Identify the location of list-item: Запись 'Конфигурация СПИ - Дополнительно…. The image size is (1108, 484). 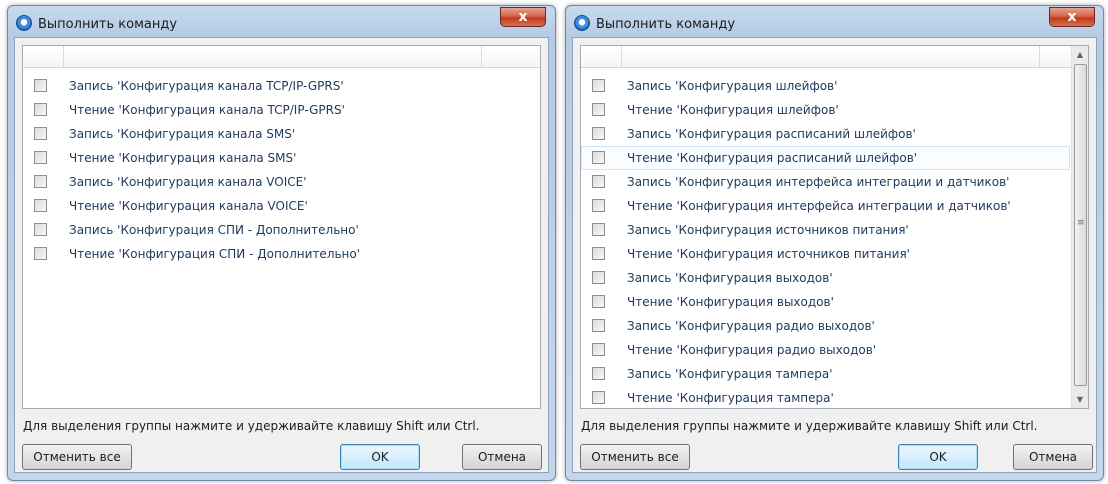
(281, 230).